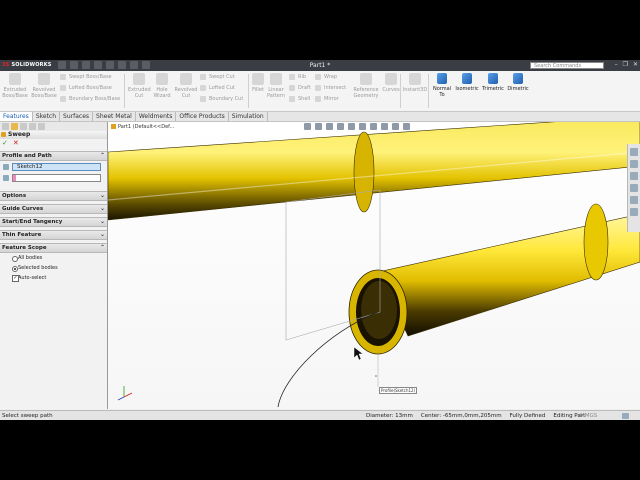 The width and height of the screenshot is (640, 480). I want to click on boundary-boss-button: Boundary Boss/Base, so click(90, 99).